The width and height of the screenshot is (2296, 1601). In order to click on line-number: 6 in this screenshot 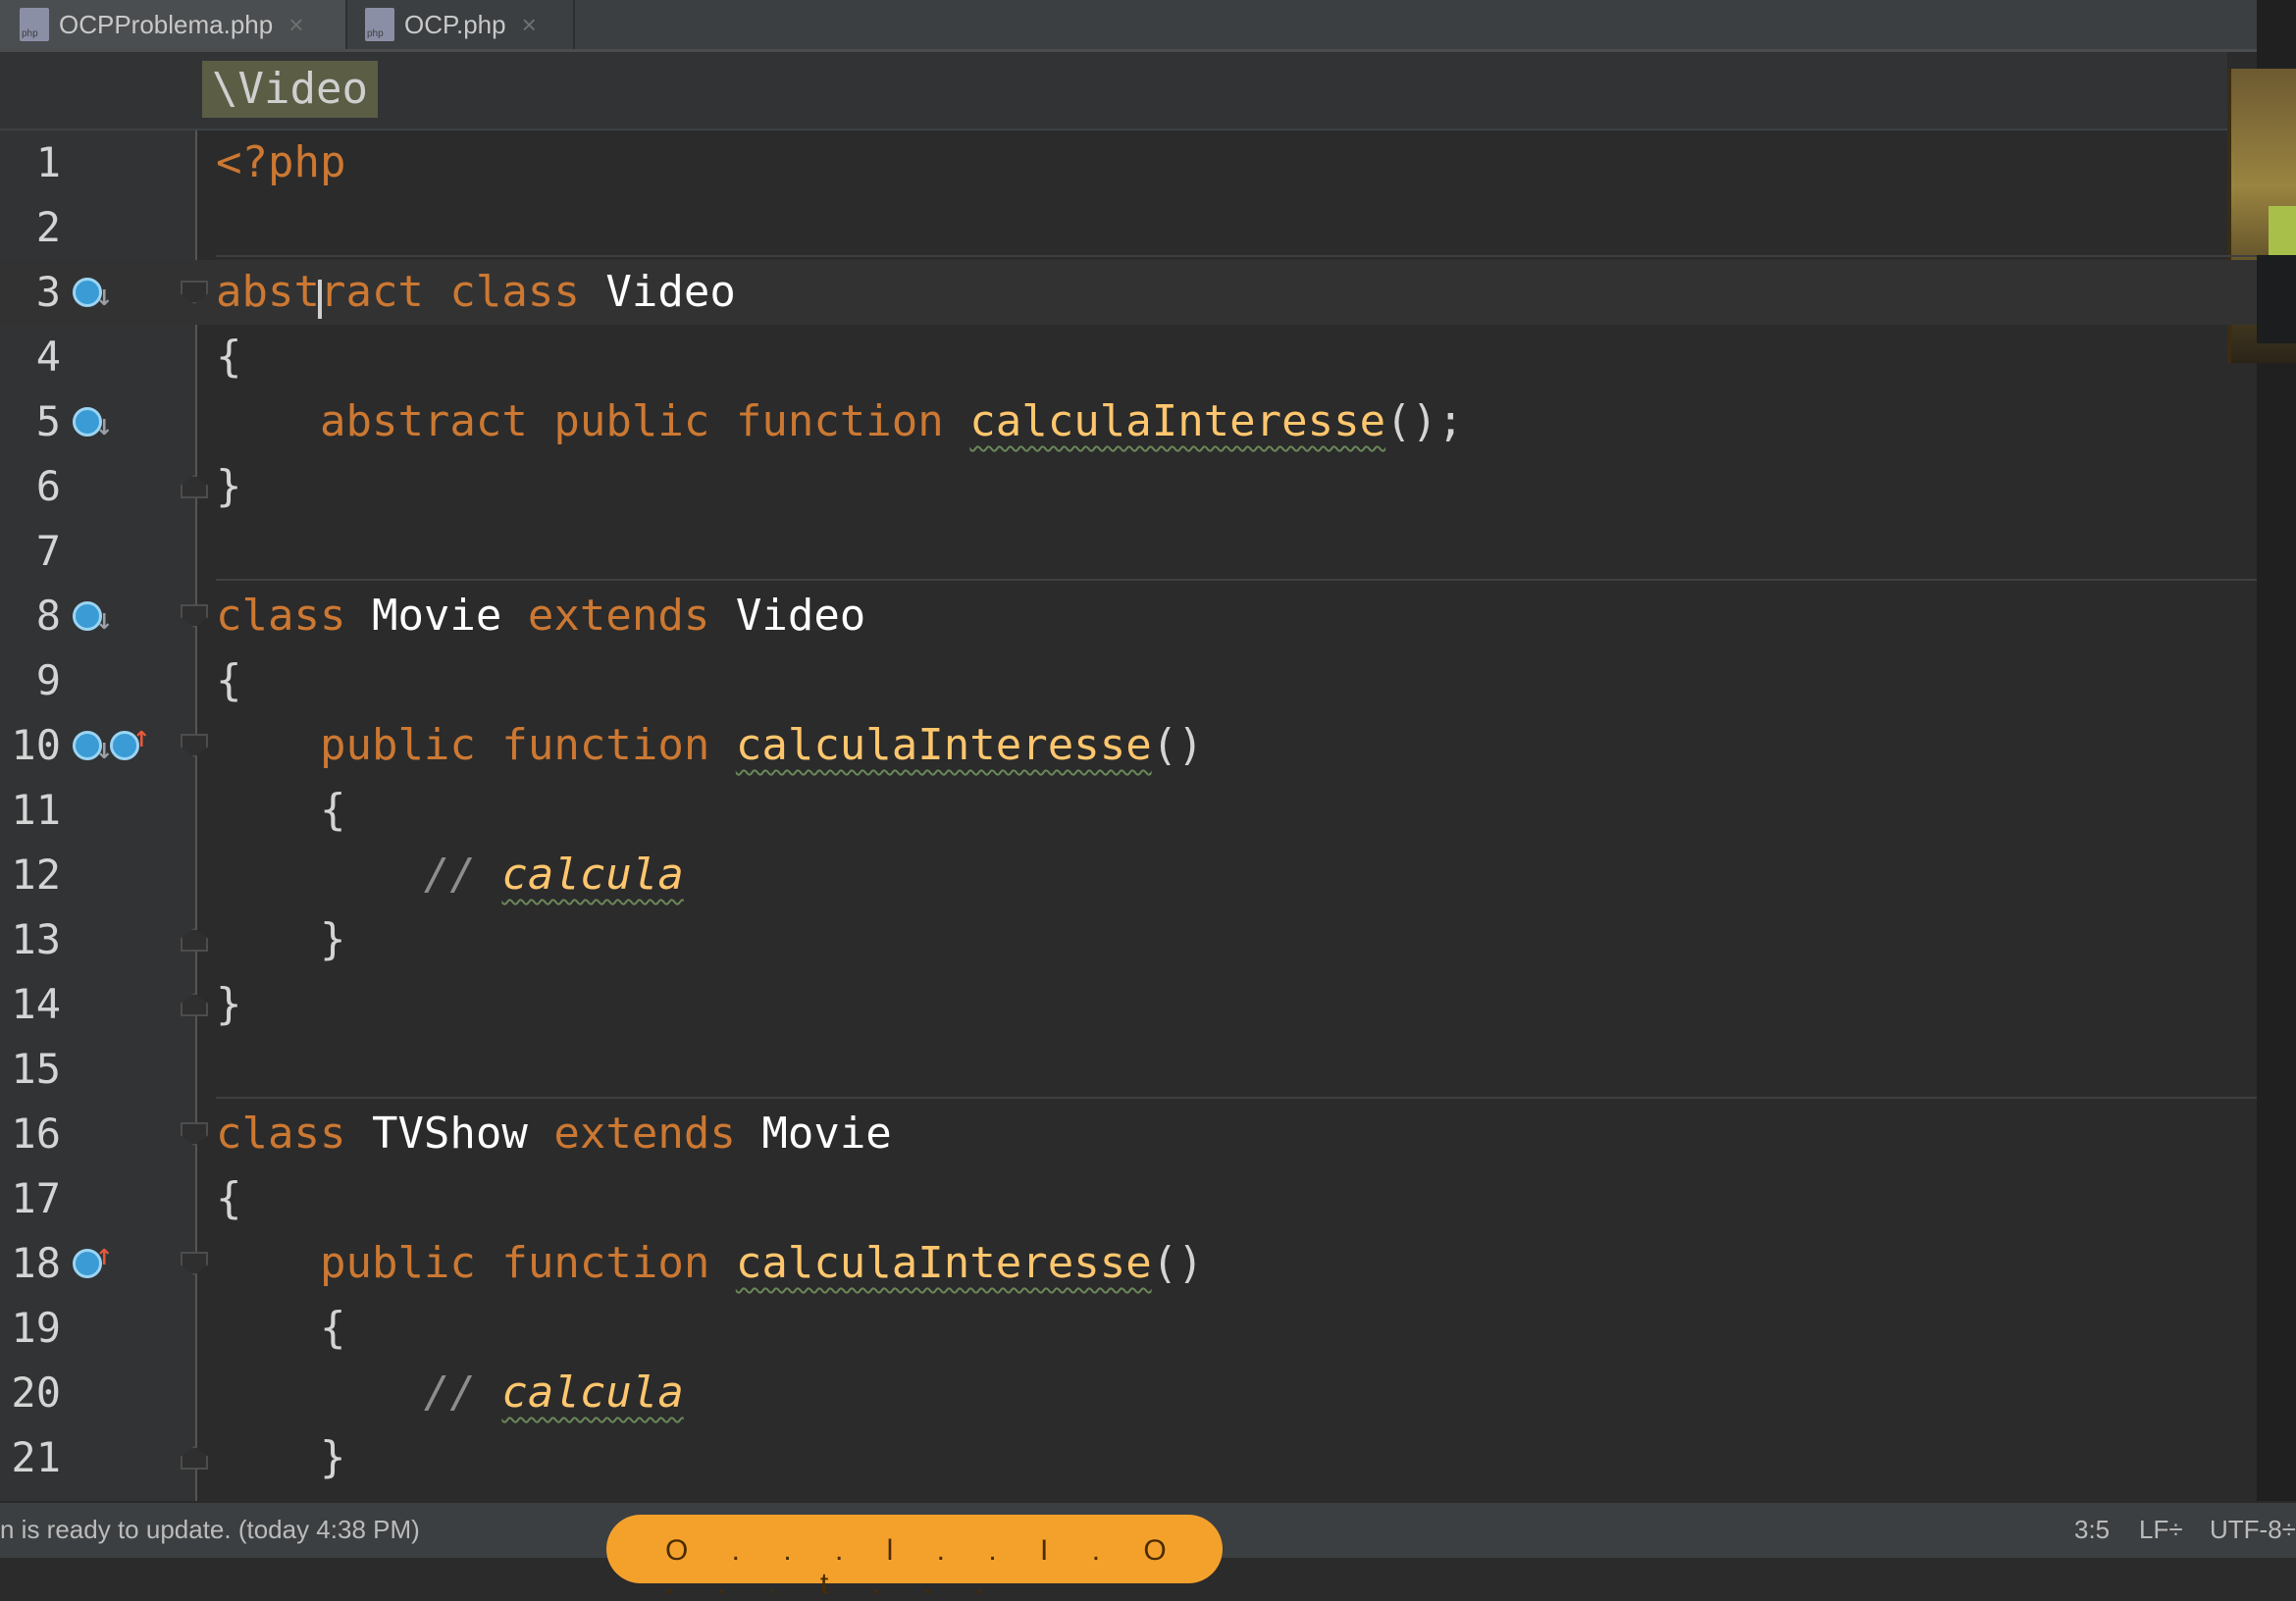, I will do `click(48, 486)`.